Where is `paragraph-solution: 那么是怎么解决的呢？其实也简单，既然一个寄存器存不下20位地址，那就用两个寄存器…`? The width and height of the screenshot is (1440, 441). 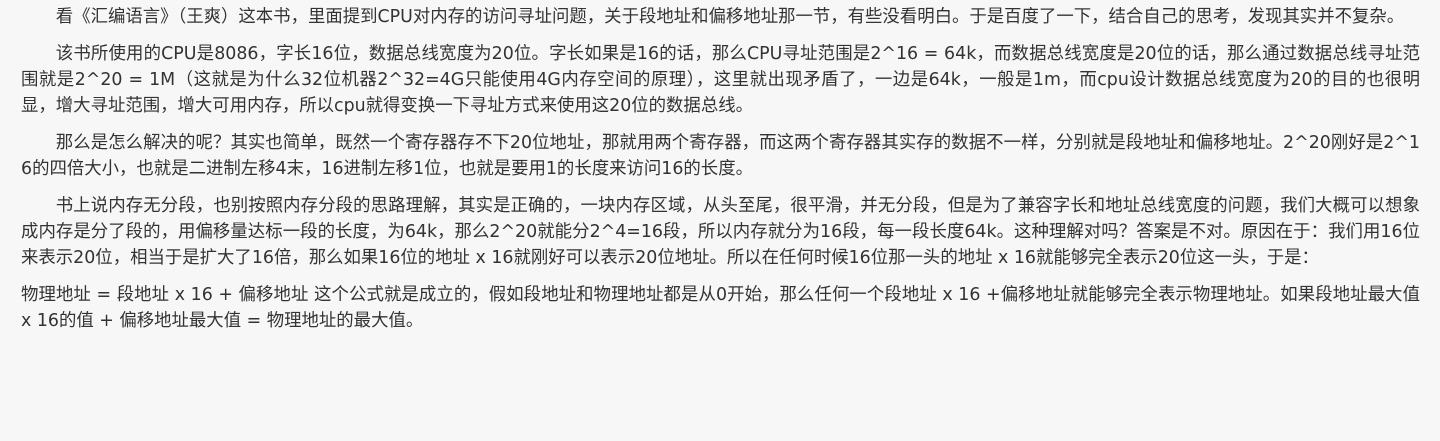
paragraph-solution: 那么是怎么解决的呢？其实也简单，既然一个寄存器存不下20位地址，那就用两个寄存器… is located at coordinates (720, 156).